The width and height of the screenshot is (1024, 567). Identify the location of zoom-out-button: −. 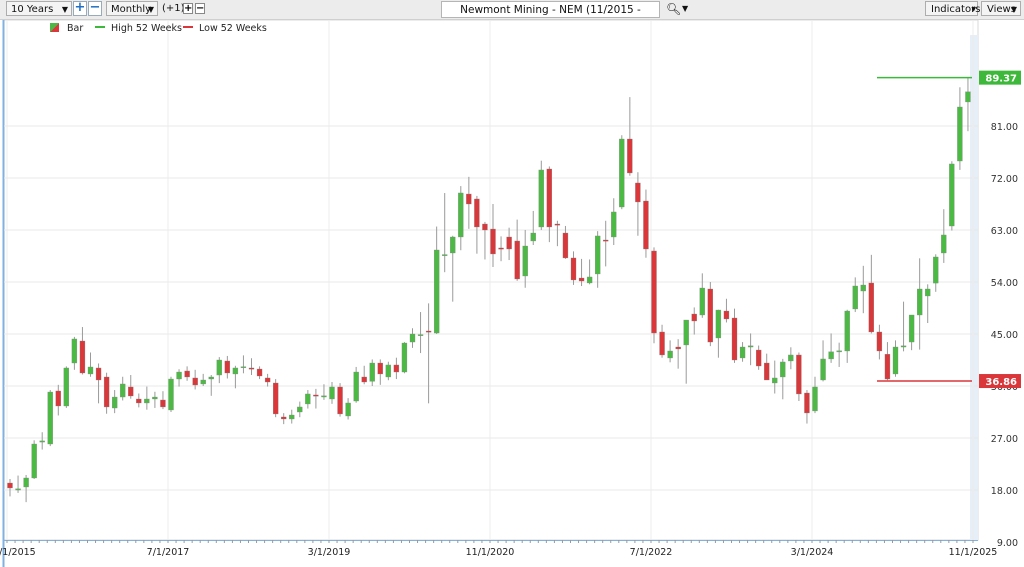
(95, 8).